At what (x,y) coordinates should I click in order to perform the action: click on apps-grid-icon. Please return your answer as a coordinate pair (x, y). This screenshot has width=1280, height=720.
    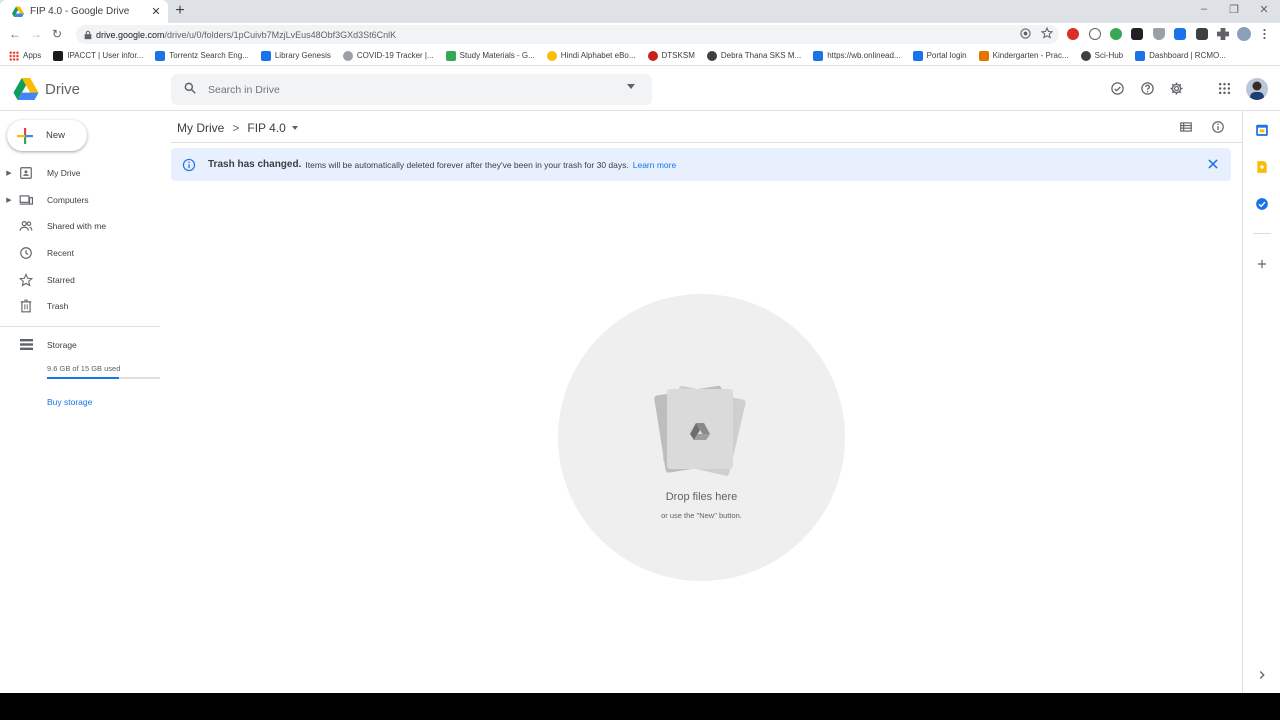
    Looking at the image, I should click on (14, 55).